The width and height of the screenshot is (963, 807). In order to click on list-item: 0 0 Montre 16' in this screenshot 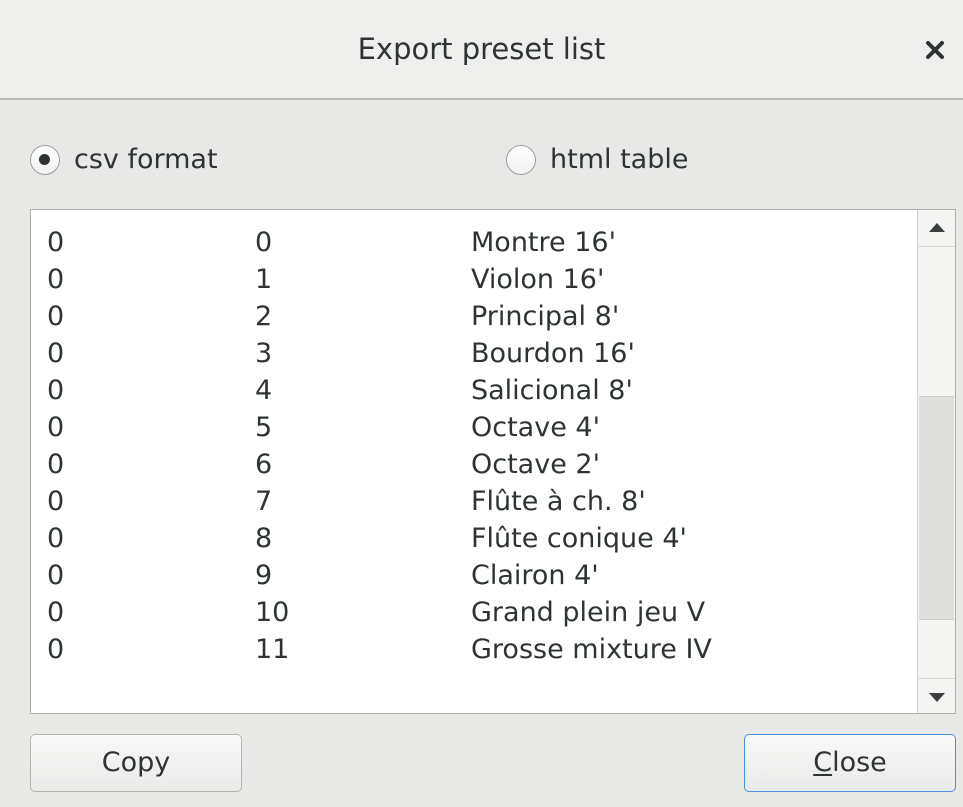, I will do `click(474, 242)`.